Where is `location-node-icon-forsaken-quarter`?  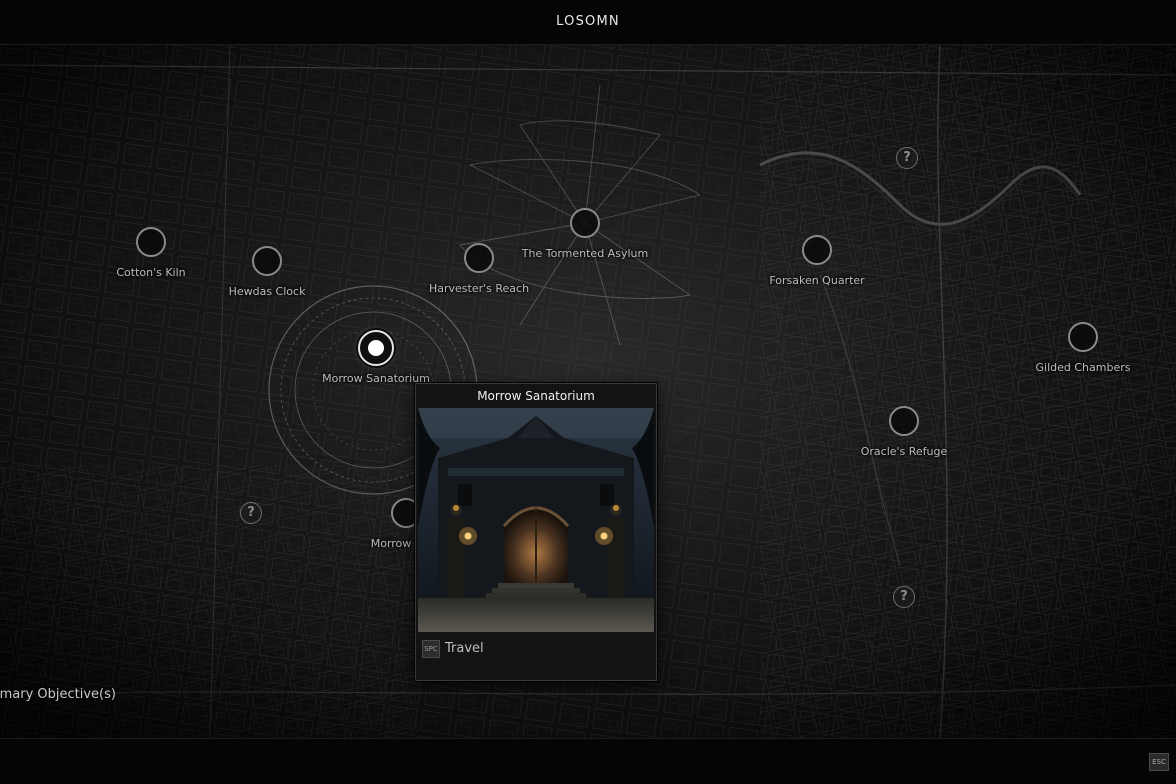 location-node-icon-forsaken-quarter is located at coordinates (817, 250).